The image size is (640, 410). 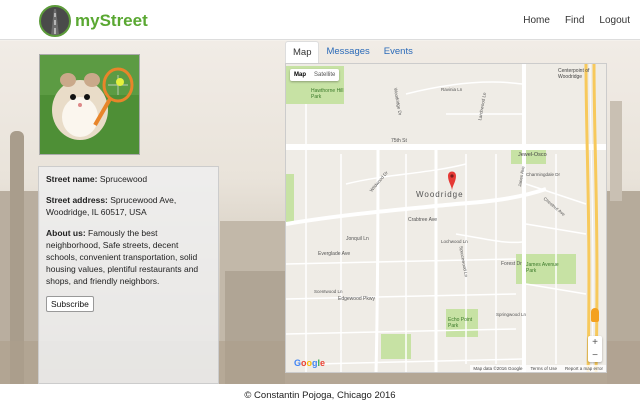 What do you see at coordinates (70, 304) in the screenshot?
I see `subscribe-button: Subscribe` at bounding box center [70, 304].